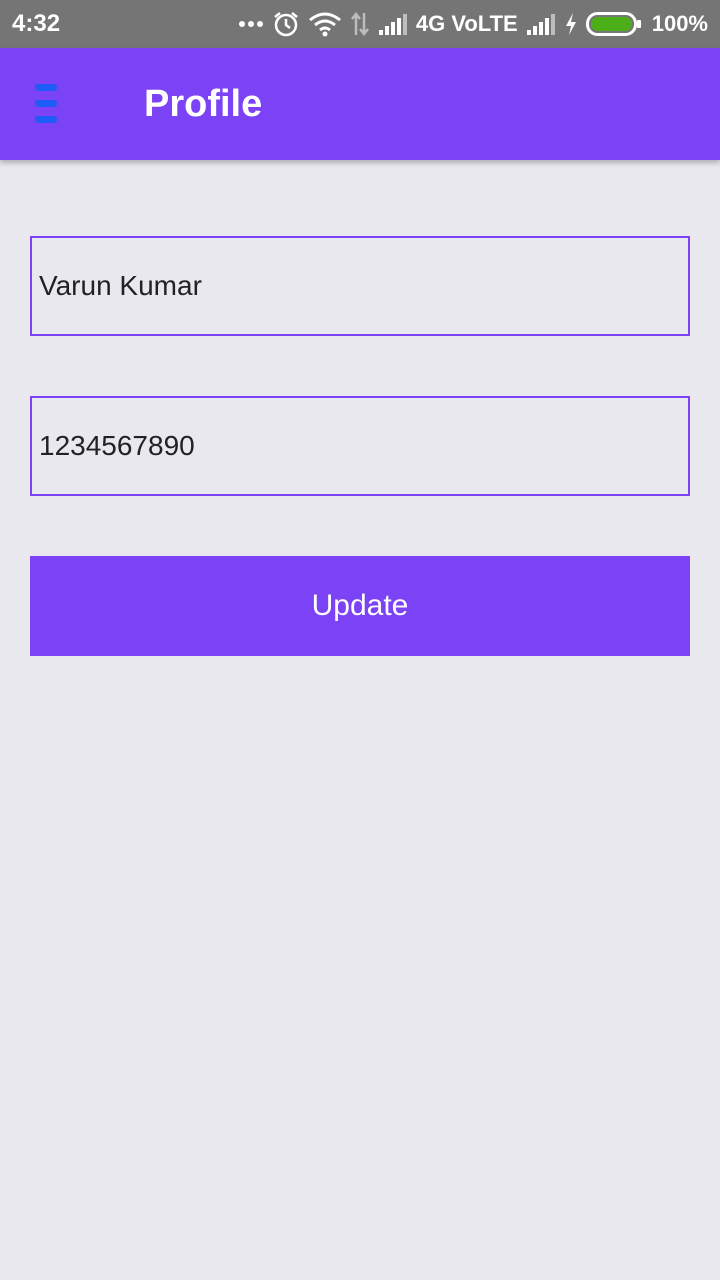 The height and width of the screenshot is (1280, 720). Describe the element at coordinates (466, 23) in the screenshot. I see `network-label: 4G VoLTE` at that location.